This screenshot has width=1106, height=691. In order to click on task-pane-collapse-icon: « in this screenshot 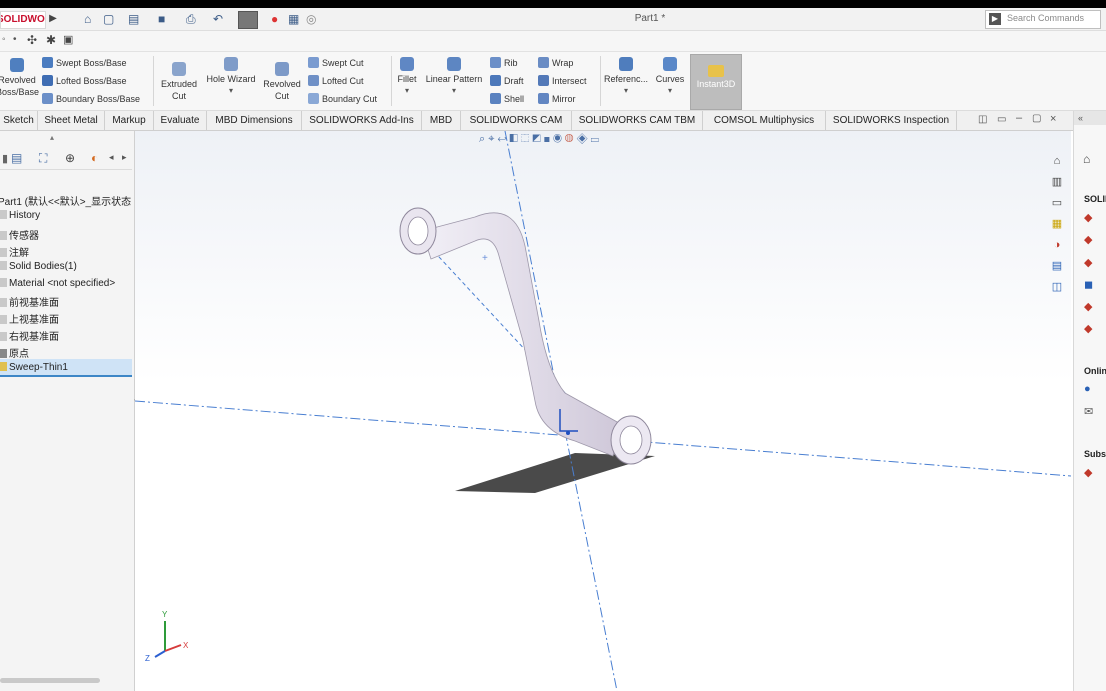, I will do `click(1090, 118)`.